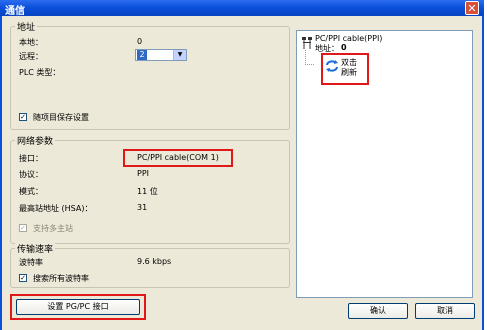 The width and height of the screenshot is (487, 330). I want to click on set-pgpc-label: 设置 PG/PC 接口, so click(78, 306).